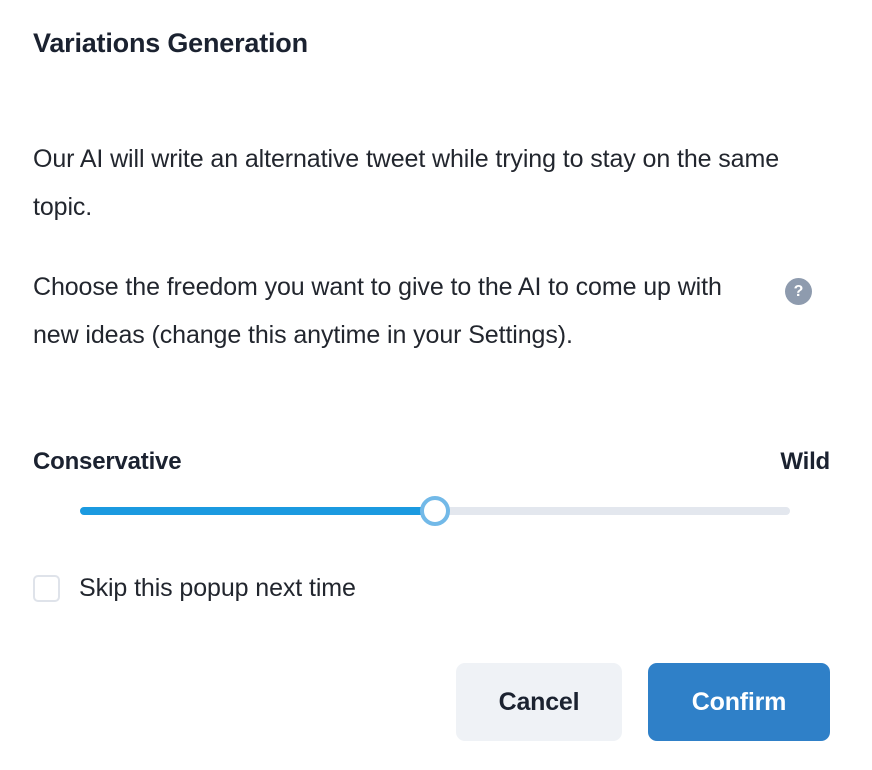  Describe the element at coordinates (539, 702) in the screenshot. I see `cancel-button: Cancel` at that location.